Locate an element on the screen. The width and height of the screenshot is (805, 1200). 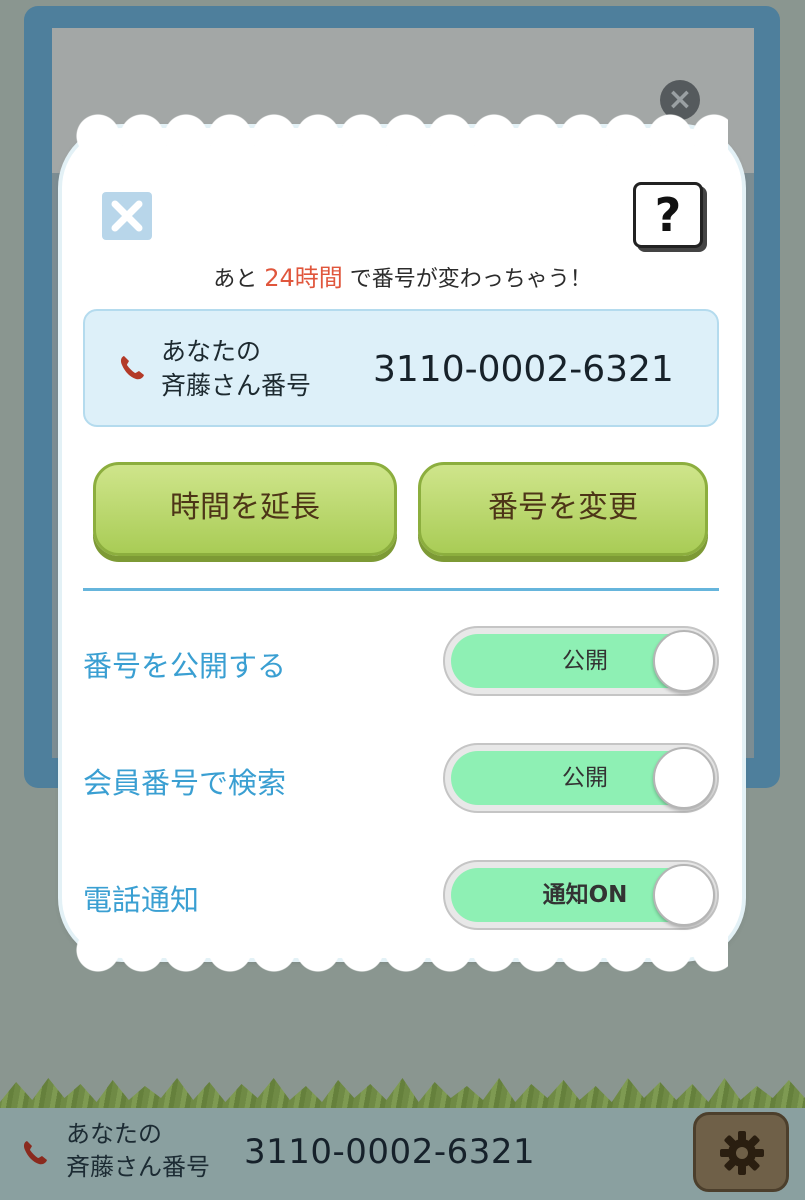
settings-button is located at coordinates (741, 1152).